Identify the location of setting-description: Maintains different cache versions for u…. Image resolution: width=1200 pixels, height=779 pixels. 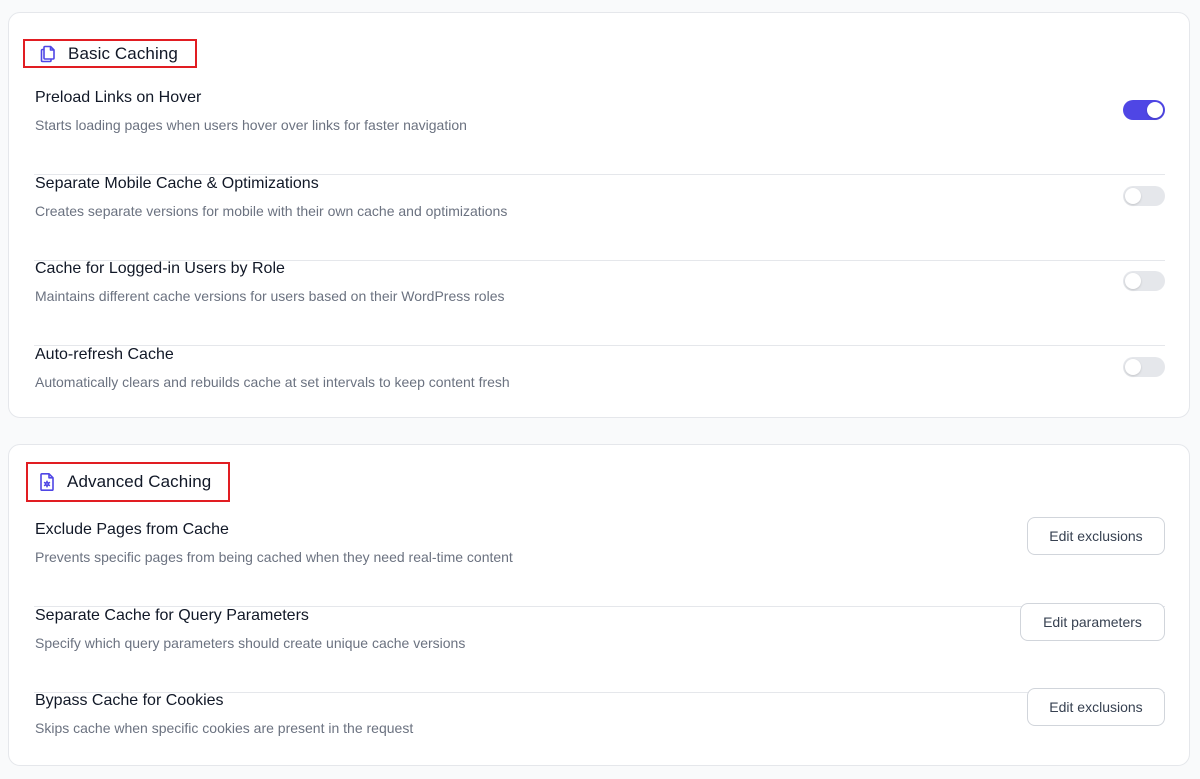
(270, 296).